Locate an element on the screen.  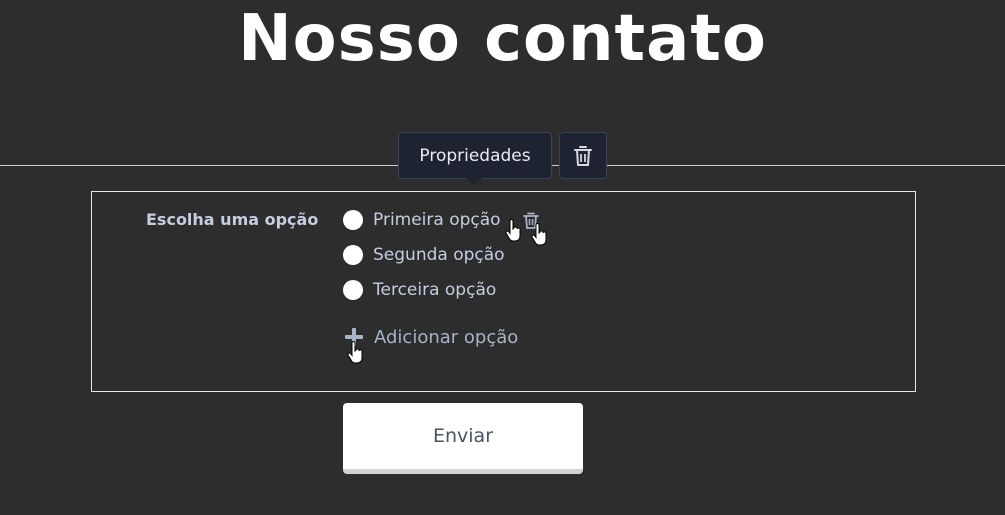
radio-option-label: Segunda opção is located at coordinates (439, 255).